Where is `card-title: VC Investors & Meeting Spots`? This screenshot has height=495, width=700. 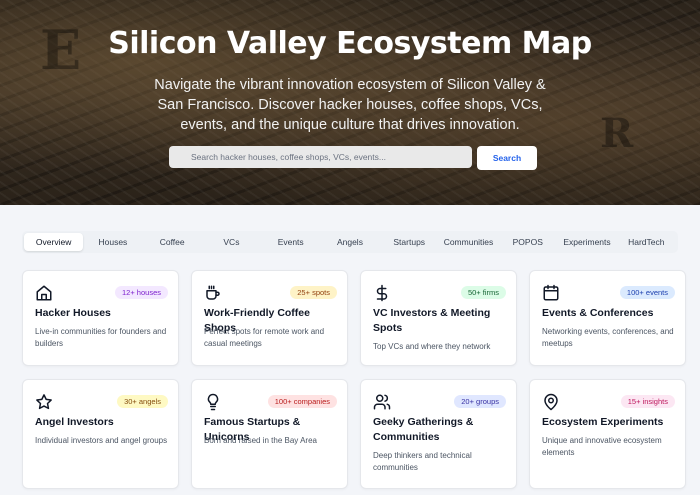
card-title: VC Investors & Meeting Spots is located at coordinates (432, 320).